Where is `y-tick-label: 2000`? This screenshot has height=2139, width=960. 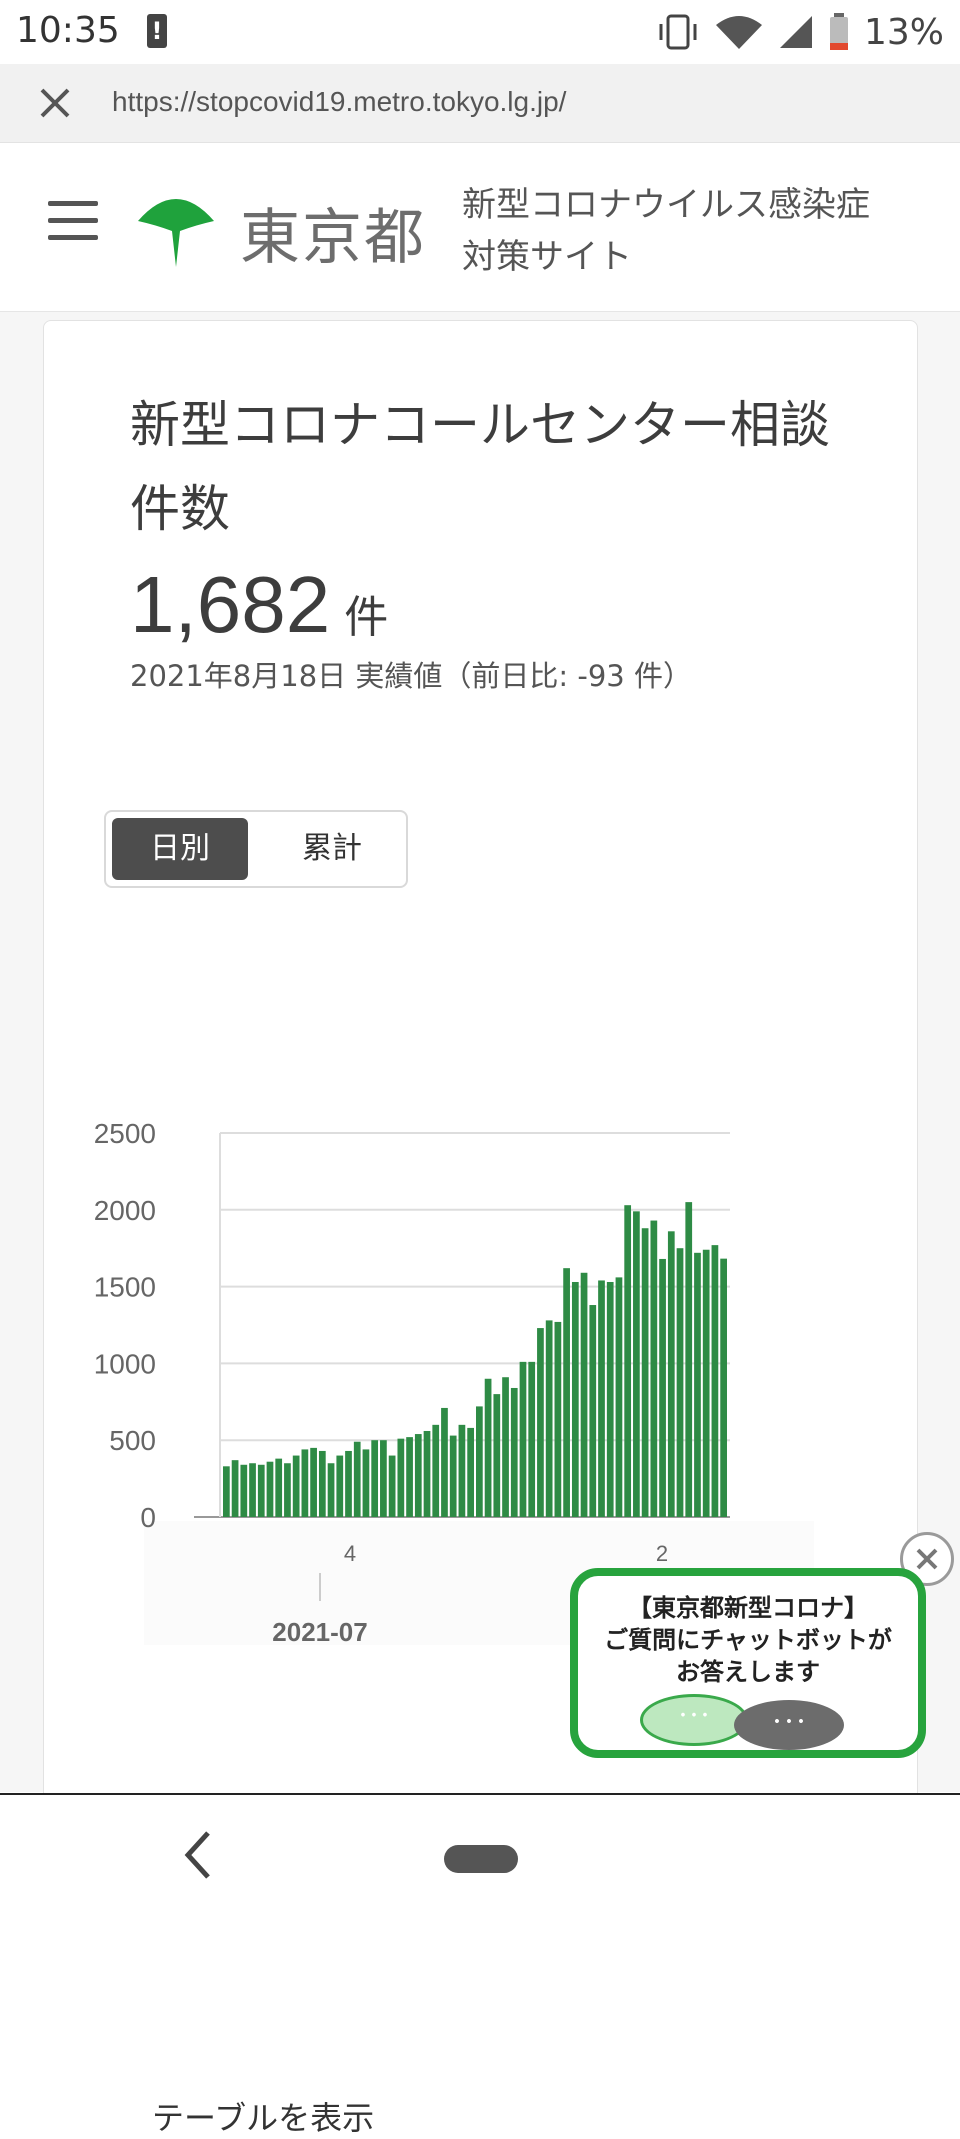 y-tick-label: 2000 is located at coordinates (125, 1210).